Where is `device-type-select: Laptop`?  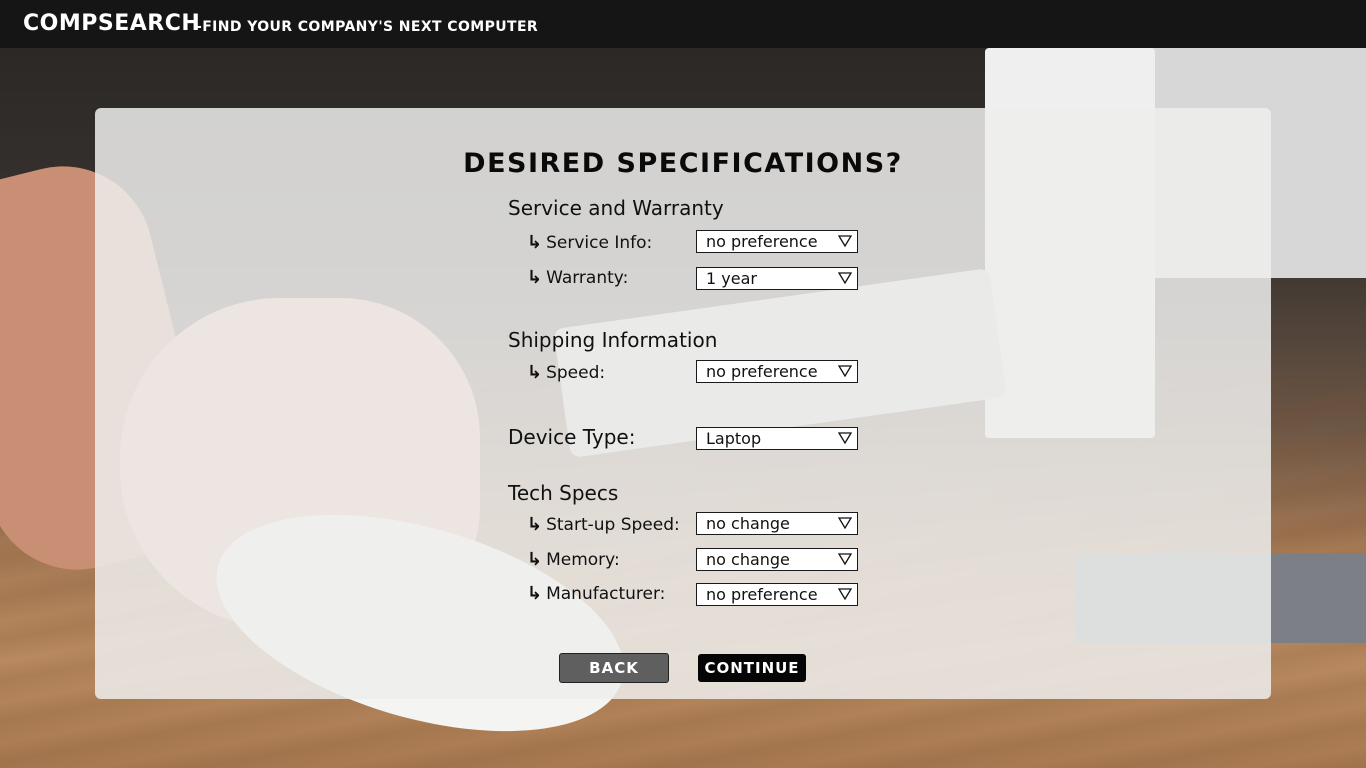
device-type-select: Laptop is located at coordinates (777, 438).